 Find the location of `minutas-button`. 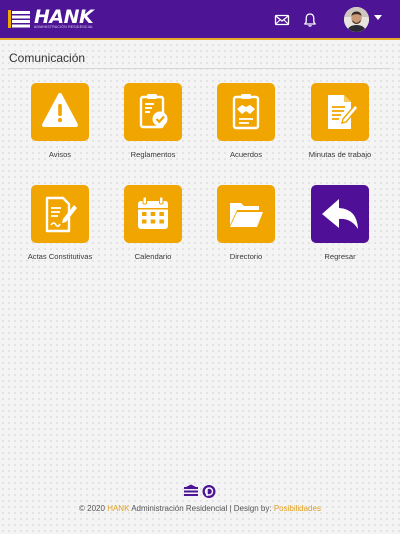

minutas-button is located at coordinates (340, 112).